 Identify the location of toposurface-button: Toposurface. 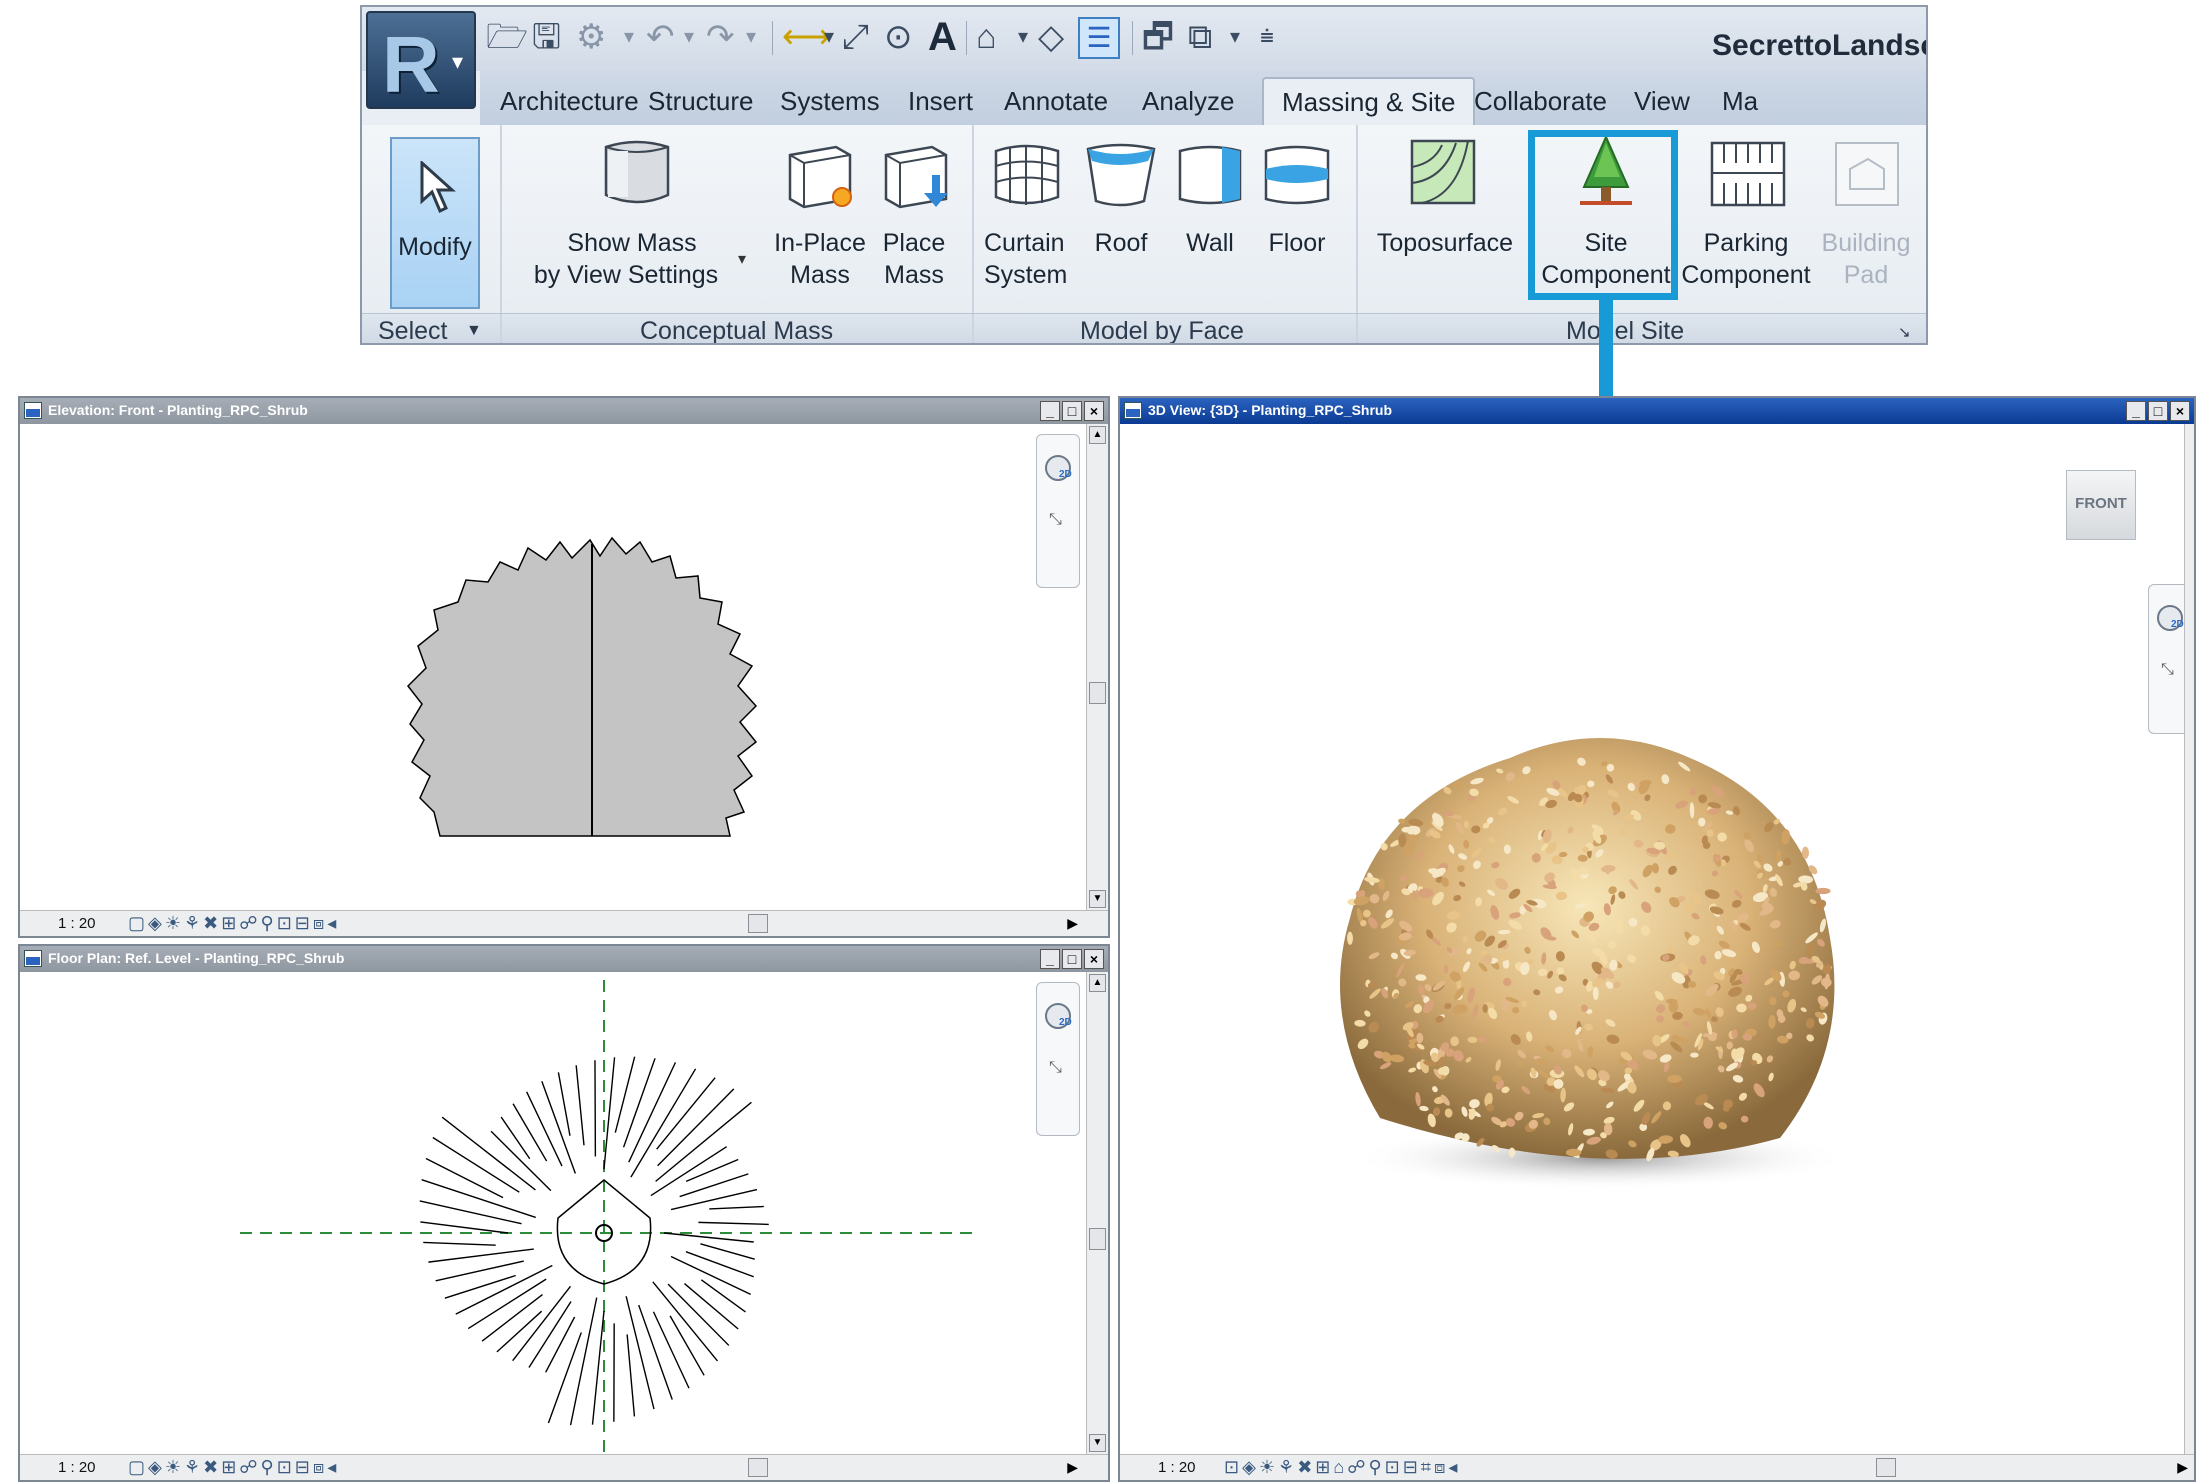
(1445, 218).